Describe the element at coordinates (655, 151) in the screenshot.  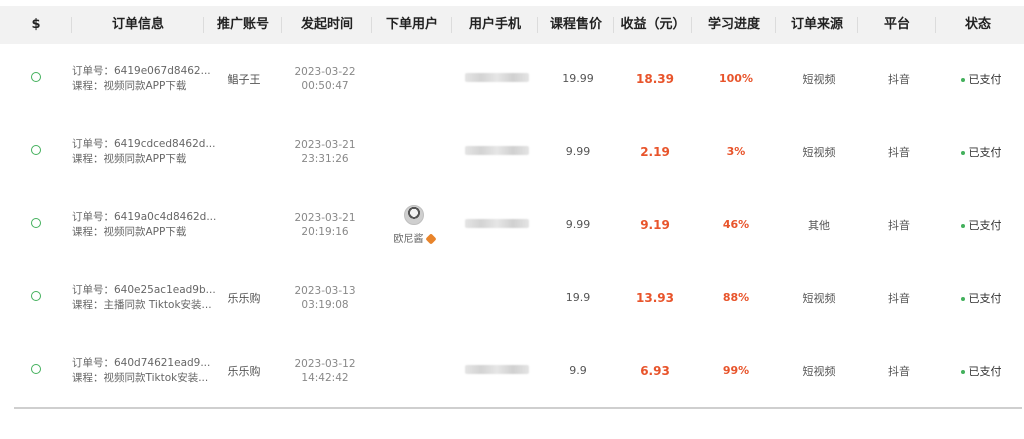
I see `profit-value: 2.19` at that location.